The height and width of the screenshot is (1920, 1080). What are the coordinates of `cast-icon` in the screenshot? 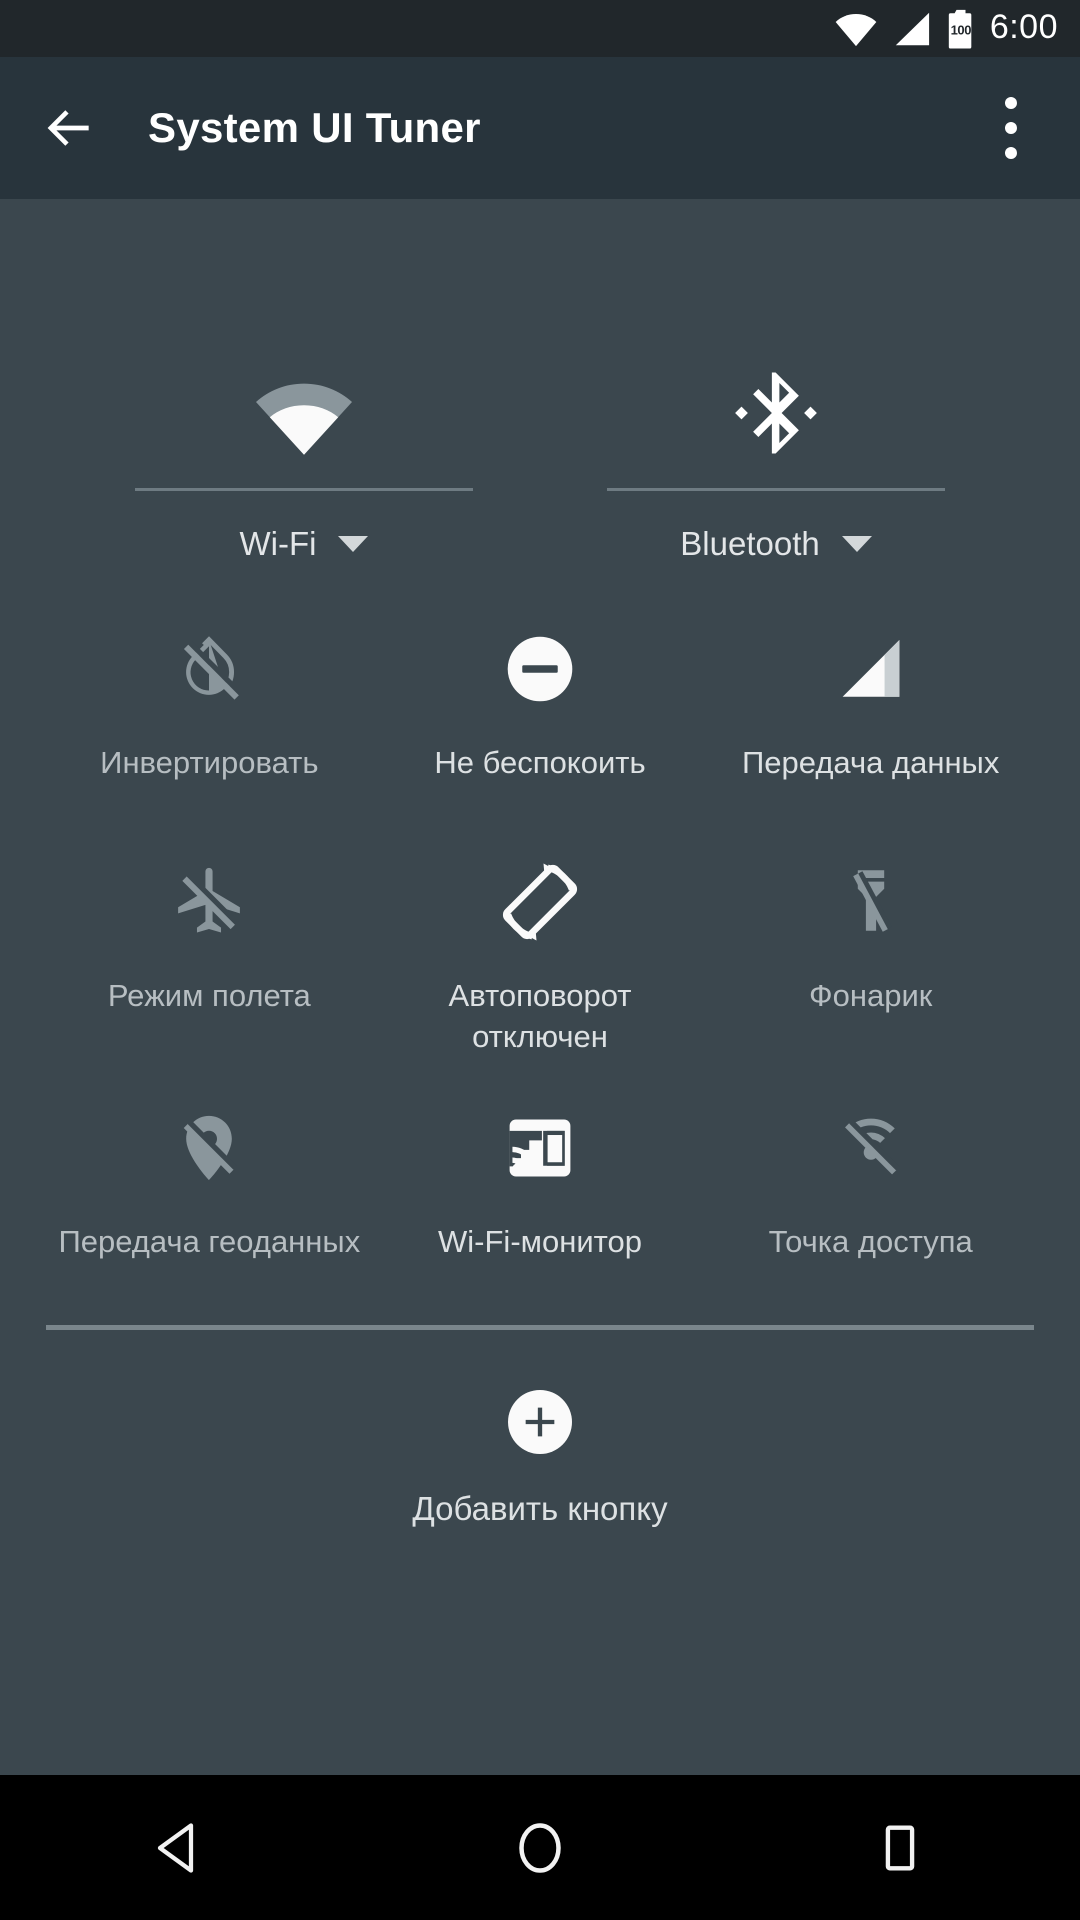 It's located at (540, 1148).